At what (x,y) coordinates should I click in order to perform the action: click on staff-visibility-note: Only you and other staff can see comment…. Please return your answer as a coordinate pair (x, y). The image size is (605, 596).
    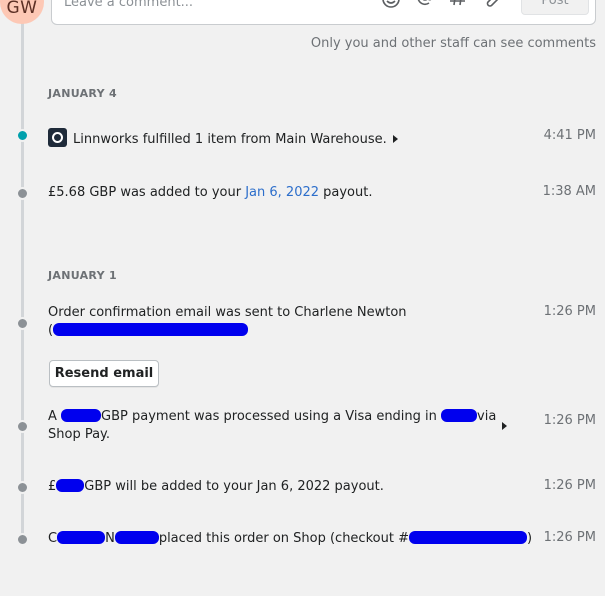
    Looking at the image, I should click on (453, 43).